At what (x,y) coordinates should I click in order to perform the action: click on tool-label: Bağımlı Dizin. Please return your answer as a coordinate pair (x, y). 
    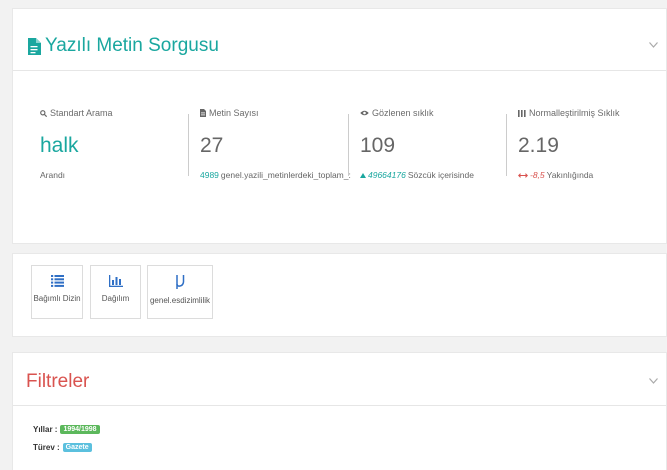
    Looking at the image, I should click on (57, 298).